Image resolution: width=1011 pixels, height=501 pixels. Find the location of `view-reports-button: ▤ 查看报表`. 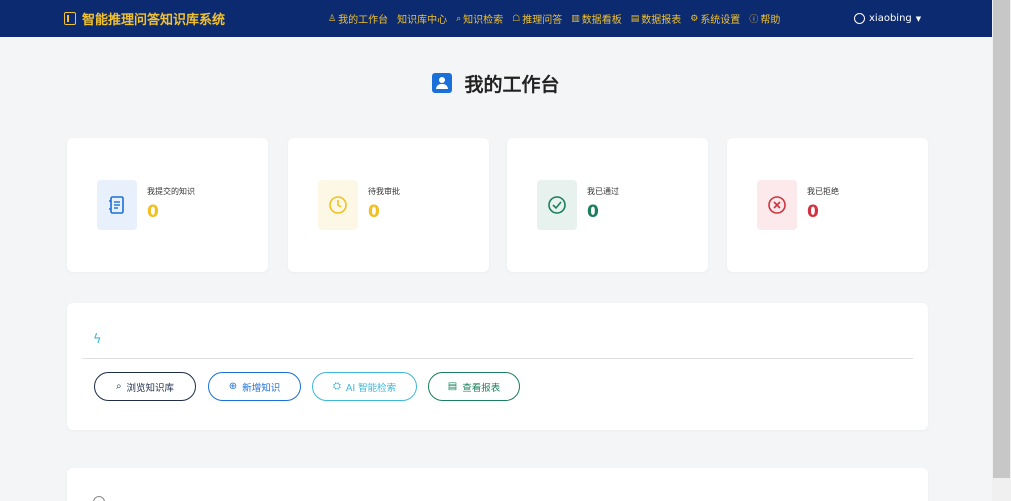

view-reports-button: ▤ 查看报表 is located at coordinates (474, 386).